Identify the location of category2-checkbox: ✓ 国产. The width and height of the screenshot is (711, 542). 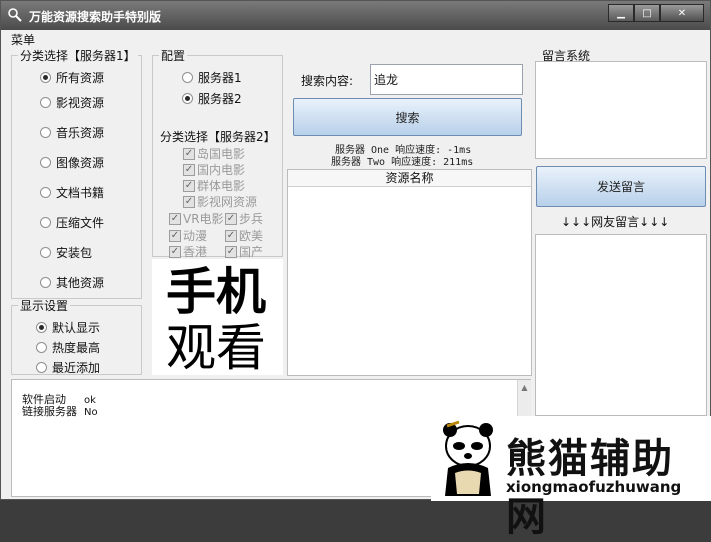
(244, 251).